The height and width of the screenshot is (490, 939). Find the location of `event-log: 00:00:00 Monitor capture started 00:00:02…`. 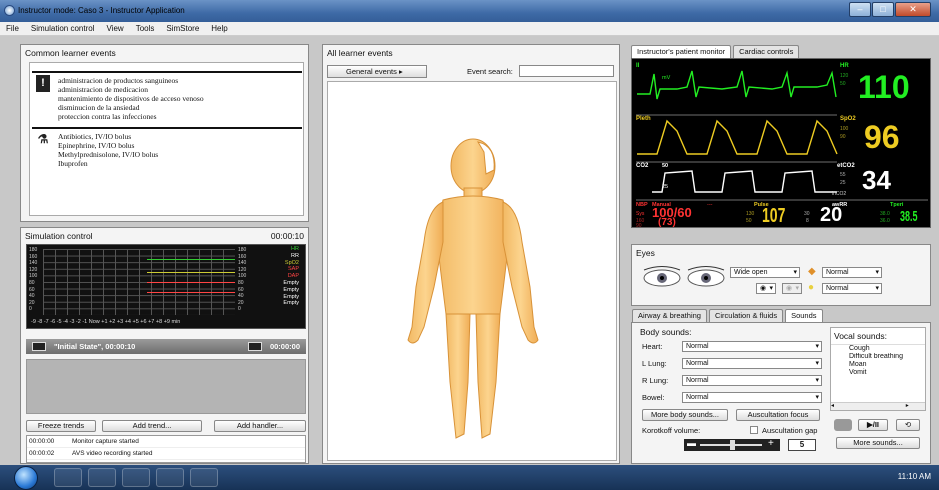

event-log: 00:00:00 Monitor capture started 00:00:02… is located at coordinates (166, 449).